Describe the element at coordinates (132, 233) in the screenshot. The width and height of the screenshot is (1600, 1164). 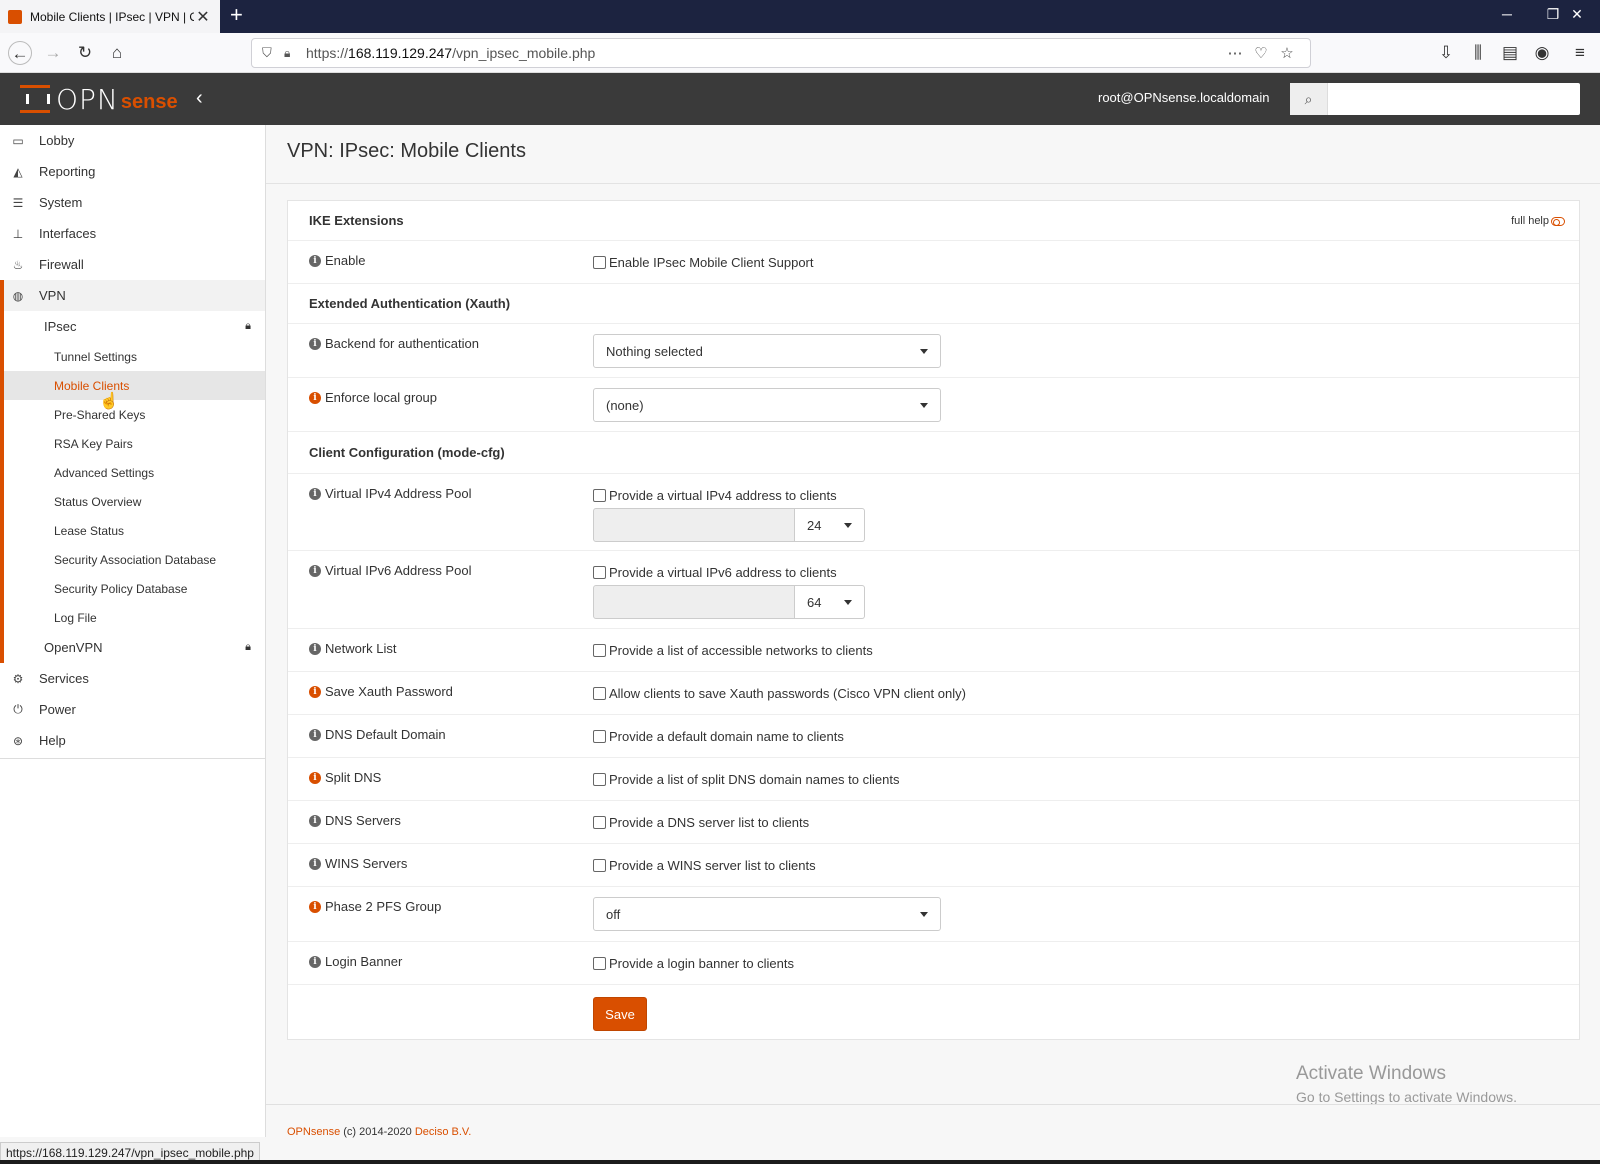
I see `sidebar-item-interfaces: ⊥ Interfaces` at that location.